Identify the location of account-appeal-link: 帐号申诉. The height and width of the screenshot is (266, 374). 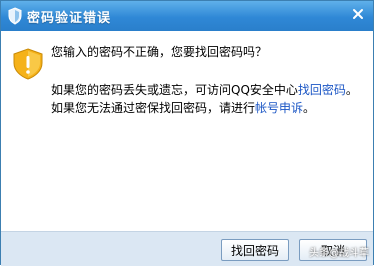
(279, 108).